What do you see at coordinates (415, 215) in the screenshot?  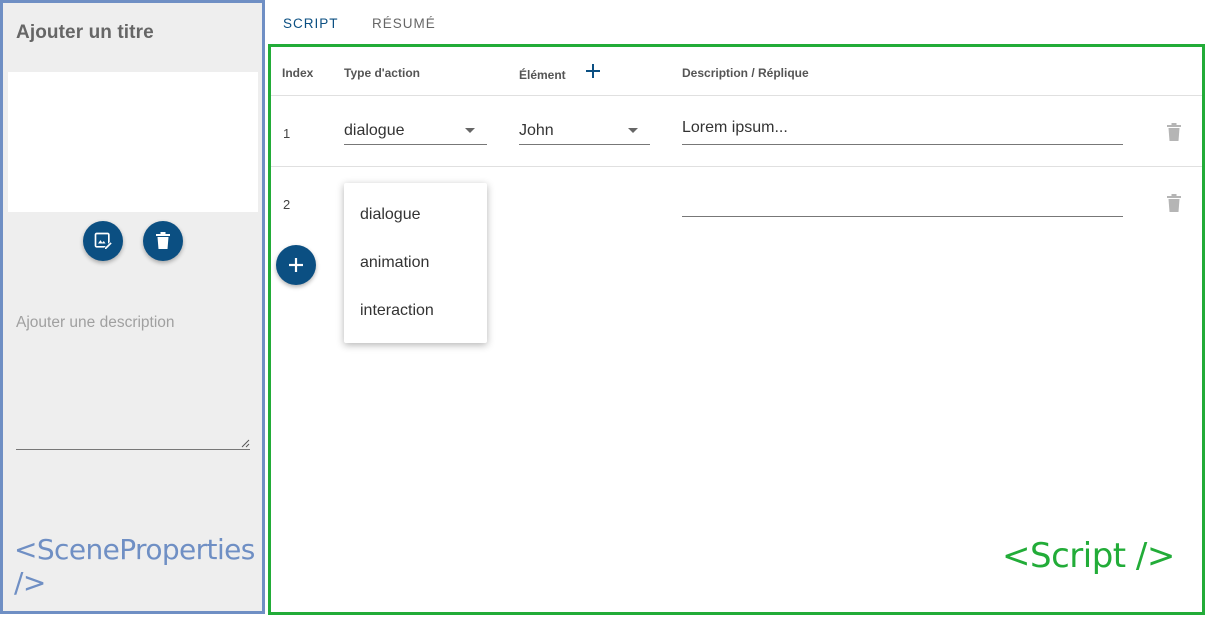 I see `dropdown-option-dialogue: dialogue` at bounding box center [415, 215].